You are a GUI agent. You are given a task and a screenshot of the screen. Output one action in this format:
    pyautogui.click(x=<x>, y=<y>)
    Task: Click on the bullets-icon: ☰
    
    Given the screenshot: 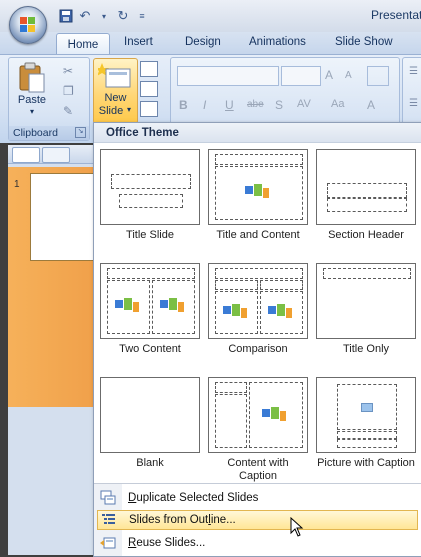 What is the action you would take?
    pyautogui.click(x=413, y=71)
    